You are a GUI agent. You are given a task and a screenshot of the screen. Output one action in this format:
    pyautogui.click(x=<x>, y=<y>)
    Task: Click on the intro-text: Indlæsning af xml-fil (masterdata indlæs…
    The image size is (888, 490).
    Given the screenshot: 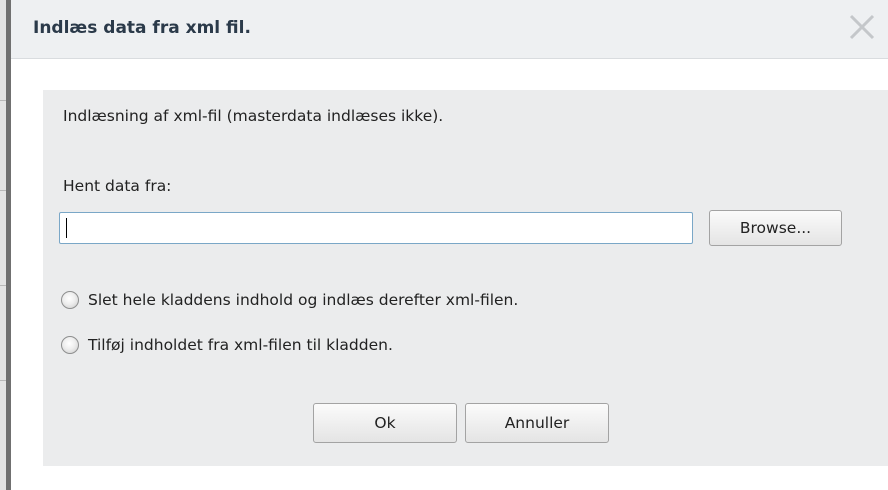 What is the action you would take?
    pyautogui.click(x=253, y=116)
    